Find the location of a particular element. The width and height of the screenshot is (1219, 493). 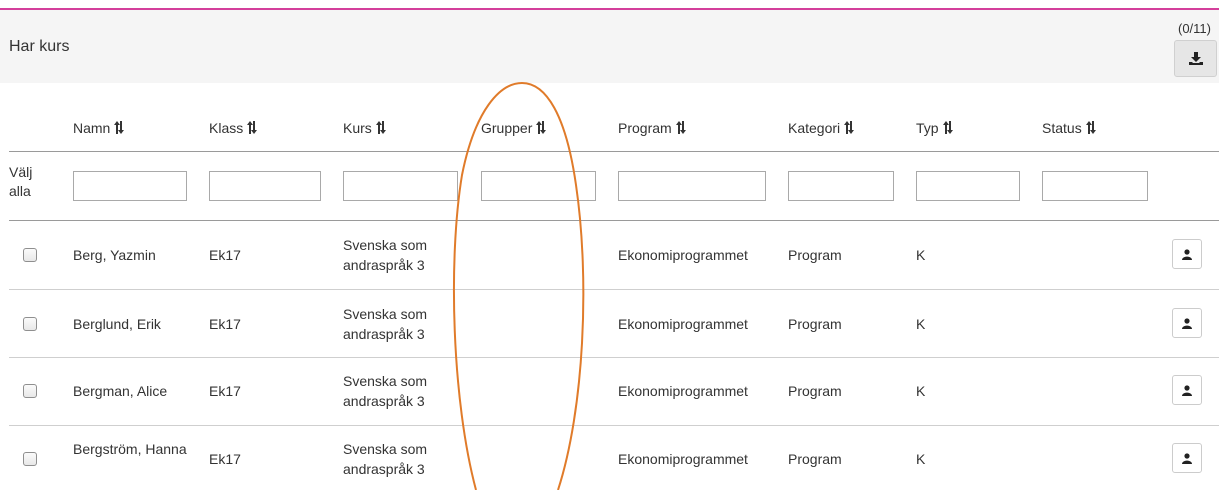

download-icon is located at coordinates (1195, 58).